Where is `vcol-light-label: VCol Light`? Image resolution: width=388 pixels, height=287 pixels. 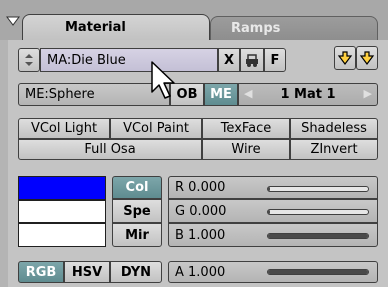 vcol-light-label: VCol Light is located at coordinates (64, 128).